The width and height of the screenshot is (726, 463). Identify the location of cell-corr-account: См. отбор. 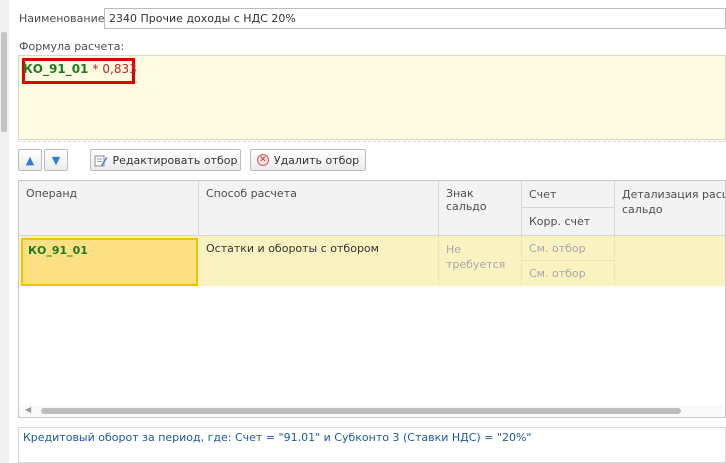
(568, 273).